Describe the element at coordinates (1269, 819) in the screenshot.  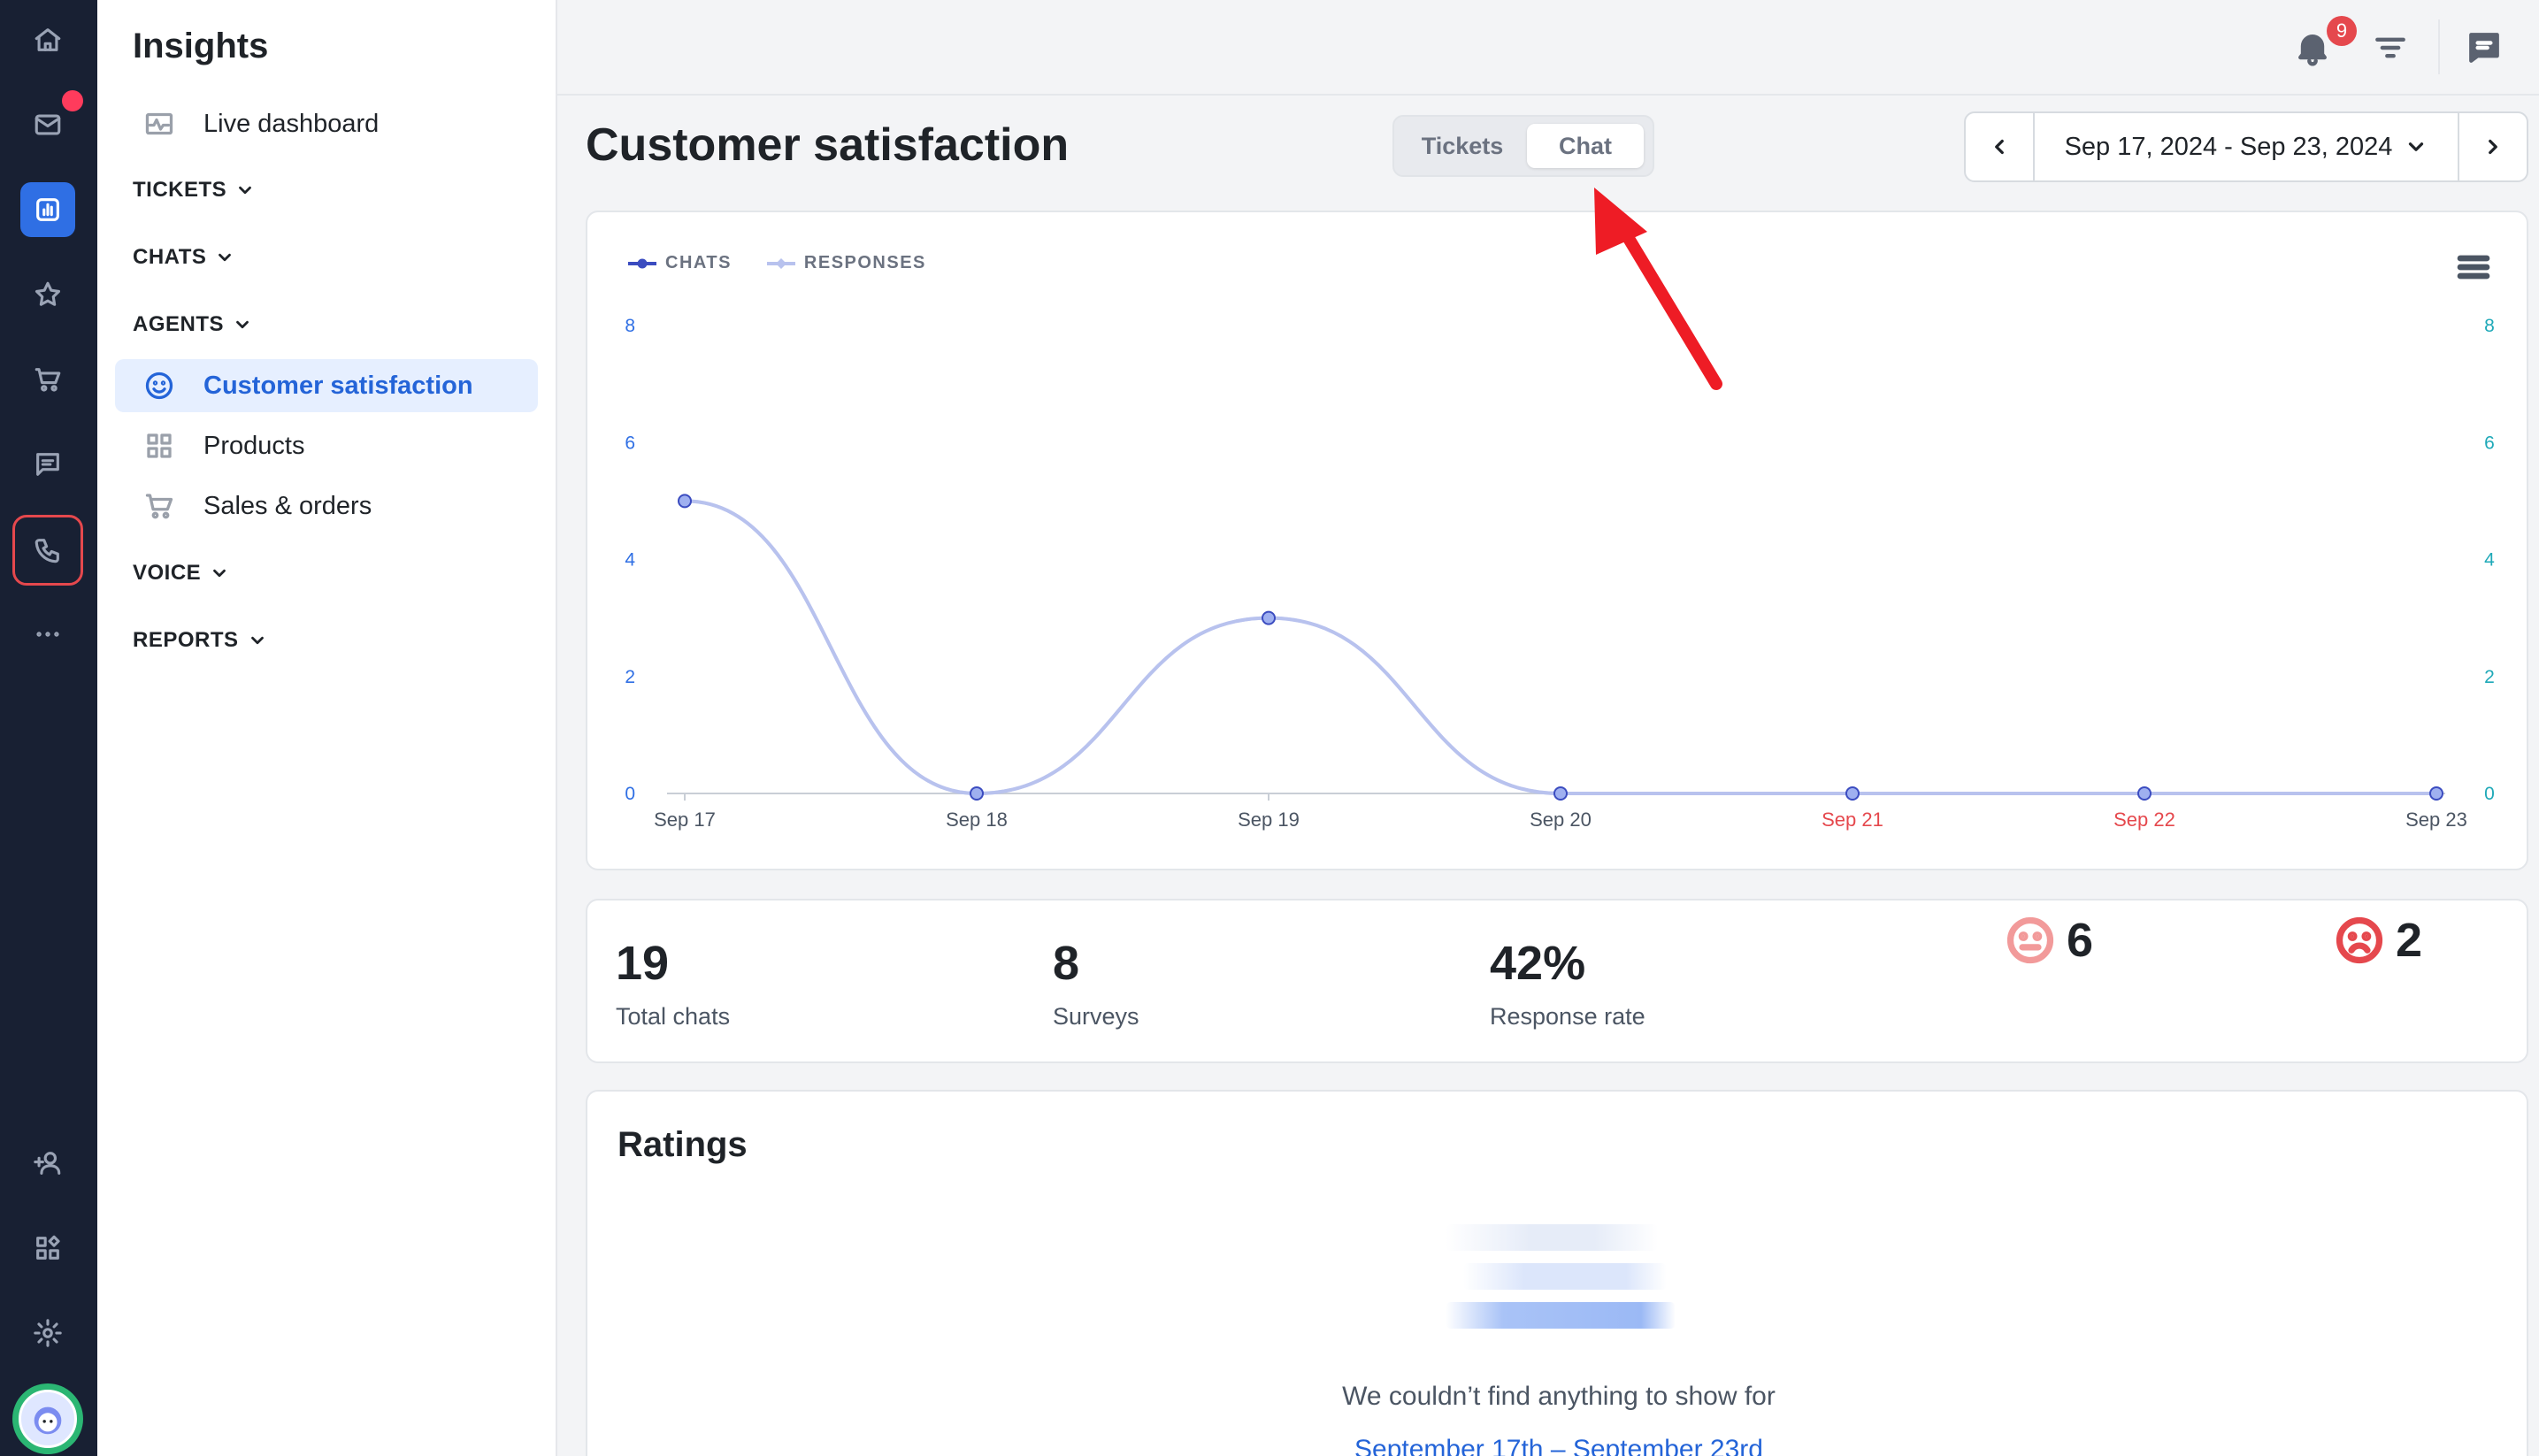
I see `x-tick-label: Sep 19` at that location.